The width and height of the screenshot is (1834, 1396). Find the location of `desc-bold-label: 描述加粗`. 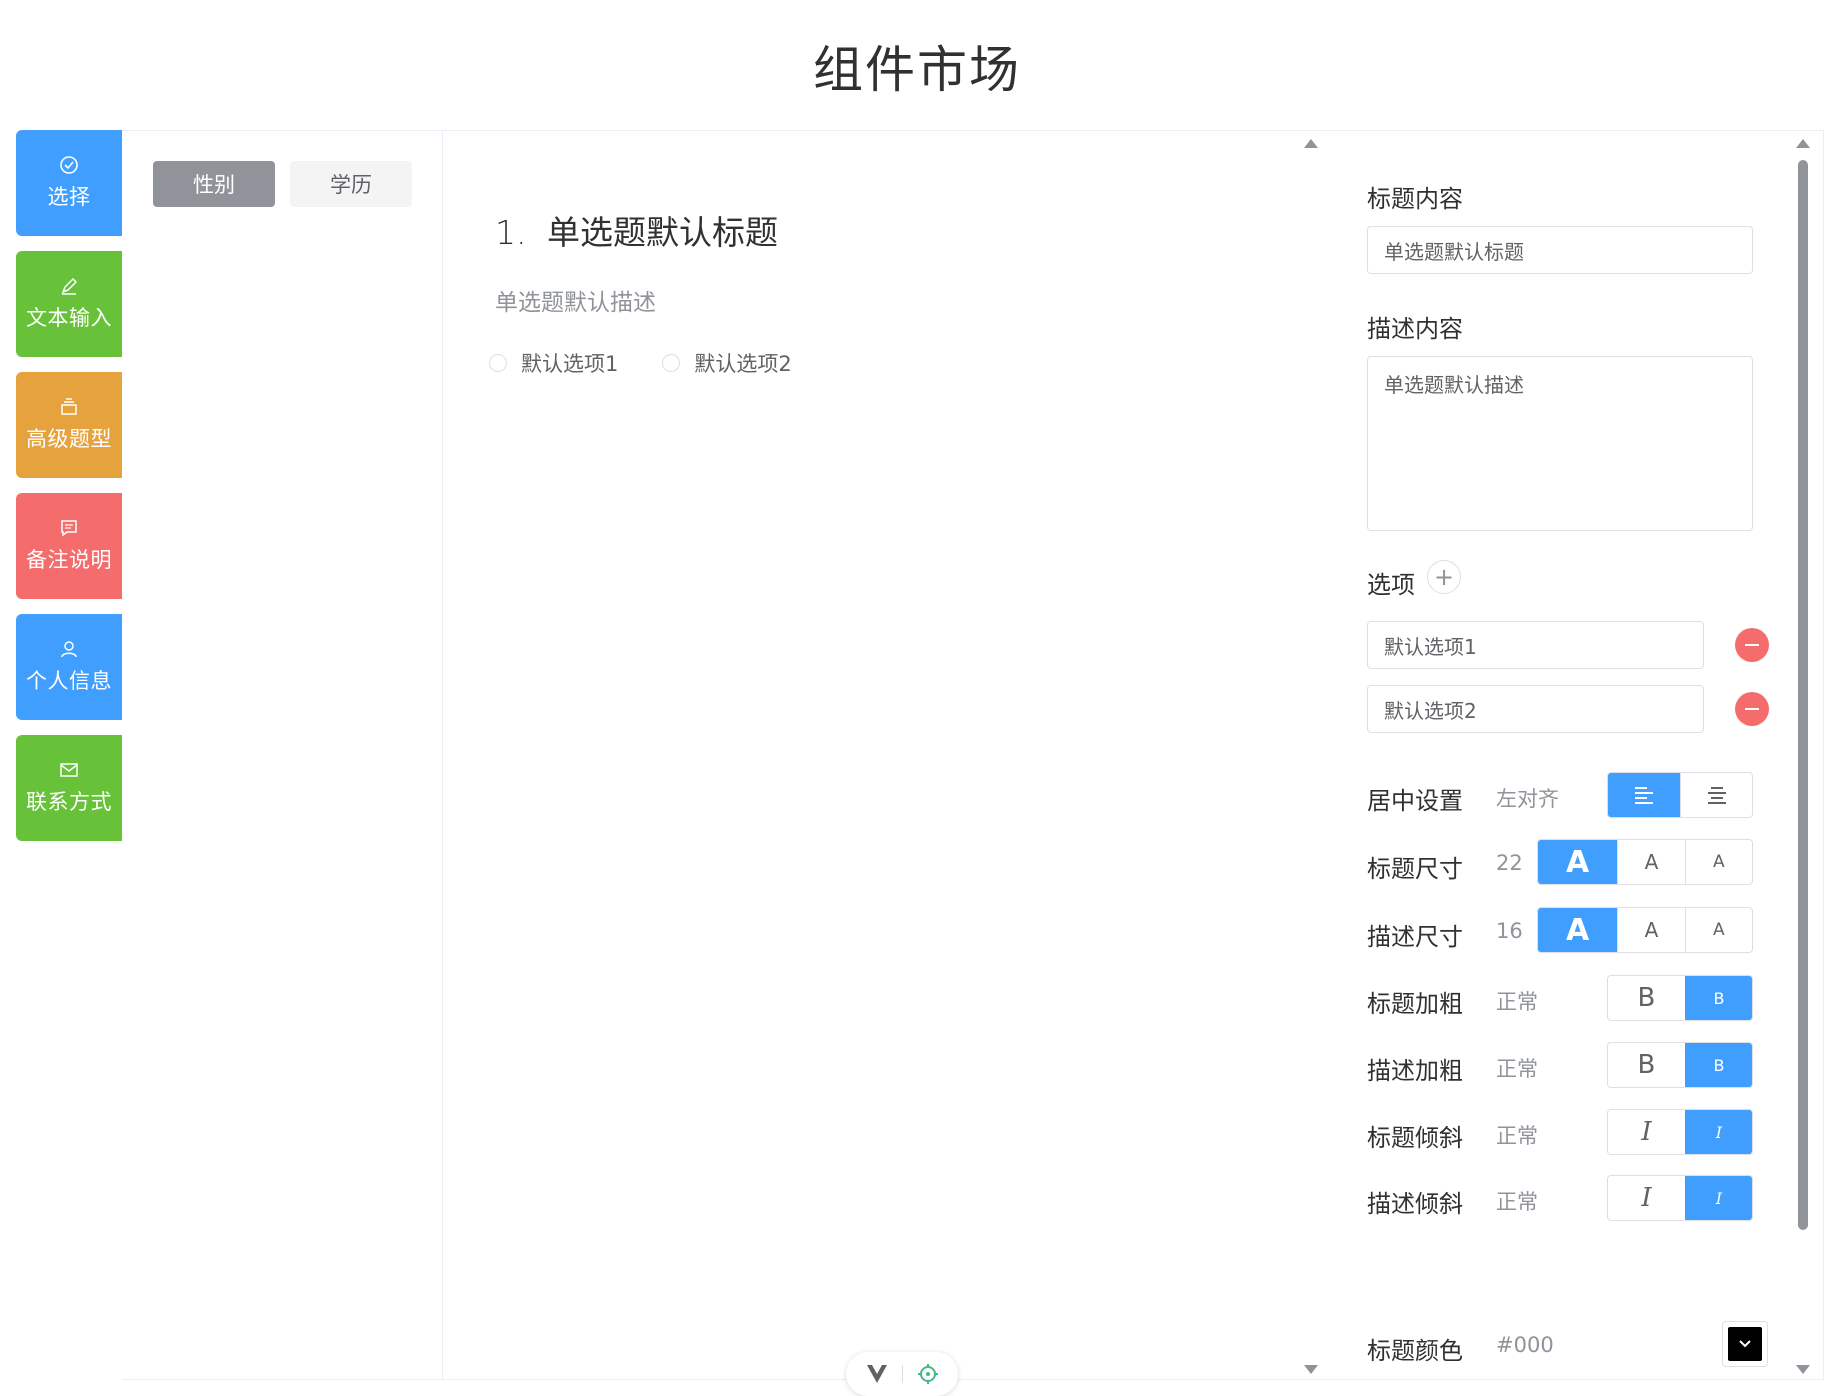

desc-bold-label: 描述加粗 is located at coordinates (1415, 1071).